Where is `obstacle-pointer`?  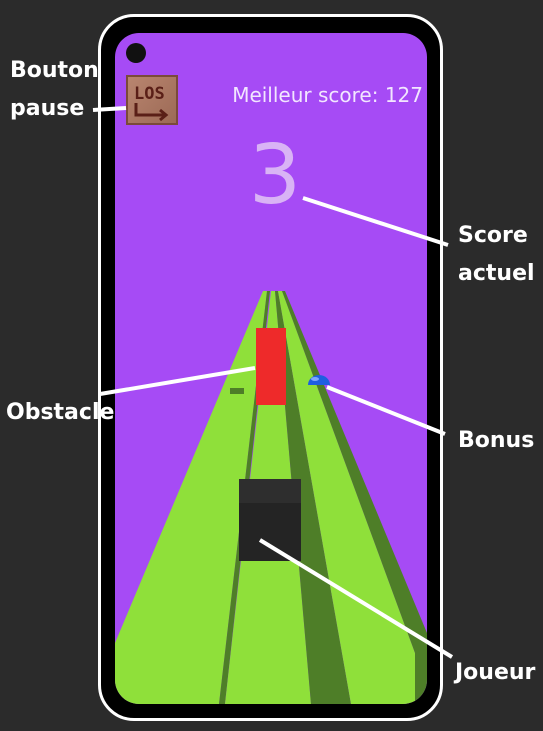
obstacle-pointer is located at coordinates (177, 381).